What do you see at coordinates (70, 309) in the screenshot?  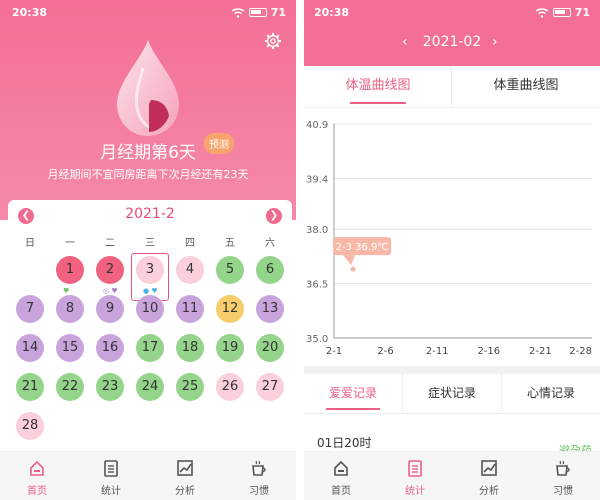 I see `calendar-day: 8` at bounding box center [70, 309].